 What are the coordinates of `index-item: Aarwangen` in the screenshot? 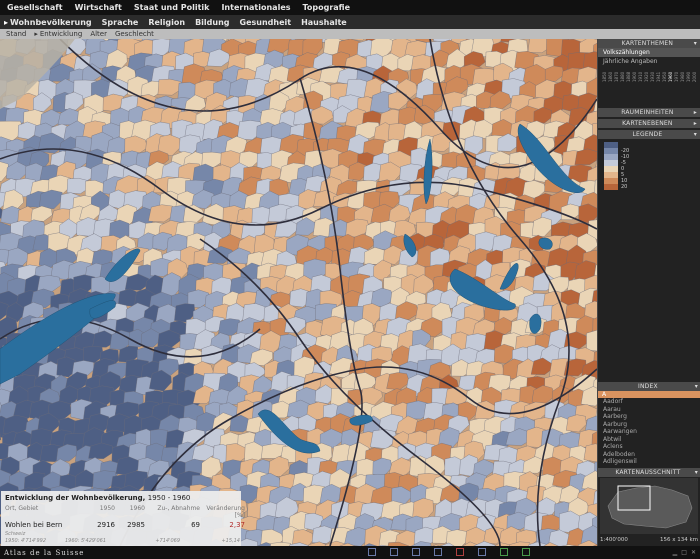 It's located at (649, 432).